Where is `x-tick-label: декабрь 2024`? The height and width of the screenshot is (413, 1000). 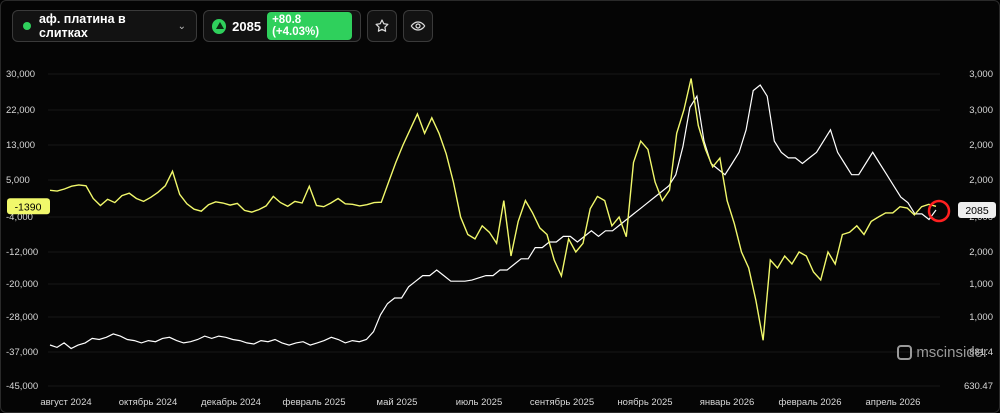
x-tick-label: декабрь 2024 is located at coordinates (231, 402).